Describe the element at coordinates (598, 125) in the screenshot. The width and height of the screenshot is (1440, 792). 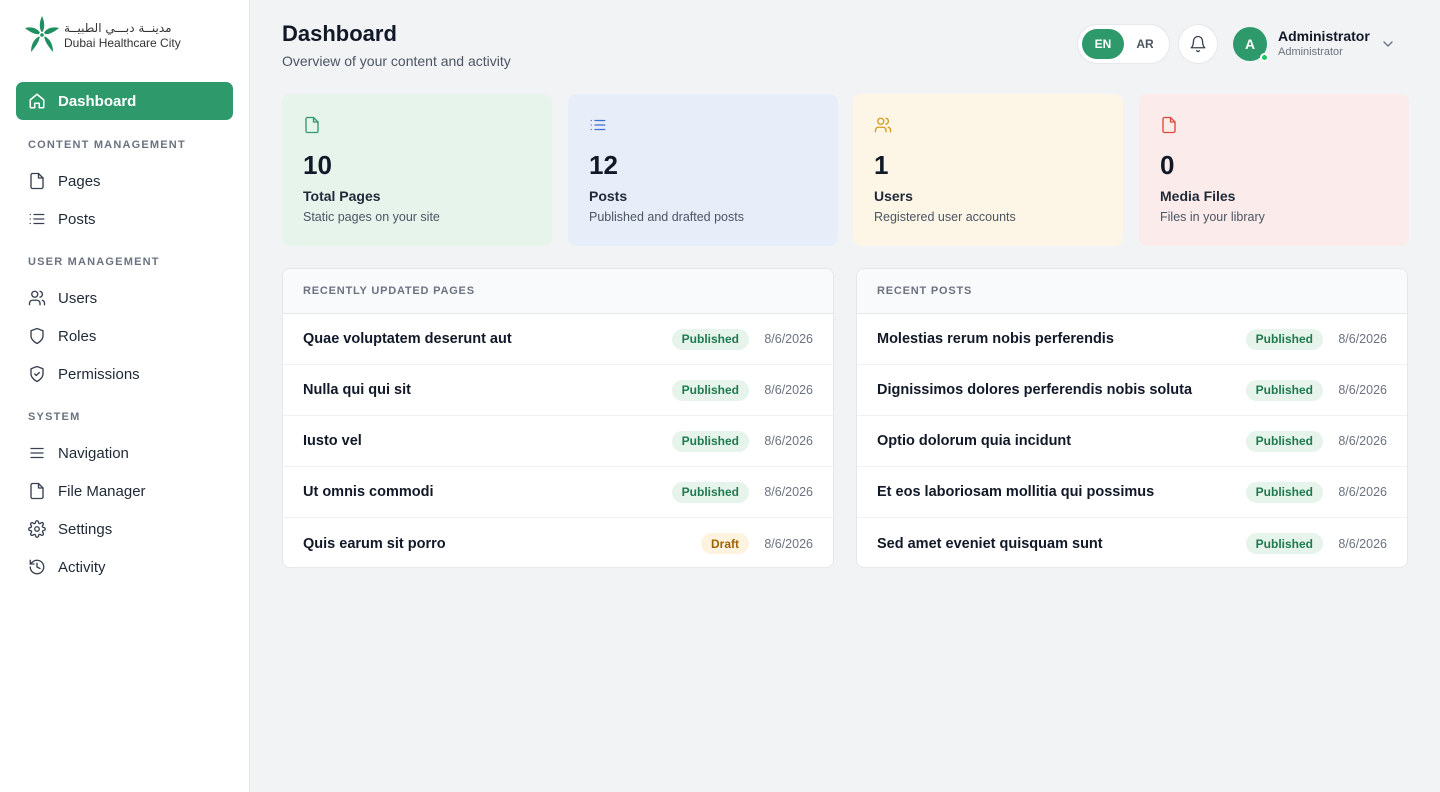
I see `list-icon` at that location.